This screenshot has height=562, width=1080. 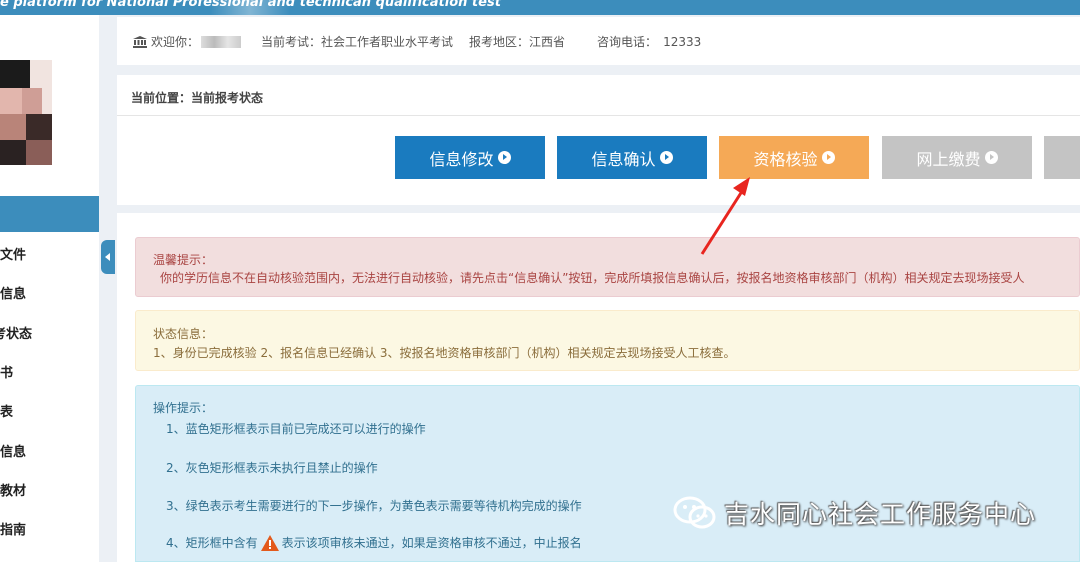 I want to click on wechat-icon, so click(x=695, y=513).